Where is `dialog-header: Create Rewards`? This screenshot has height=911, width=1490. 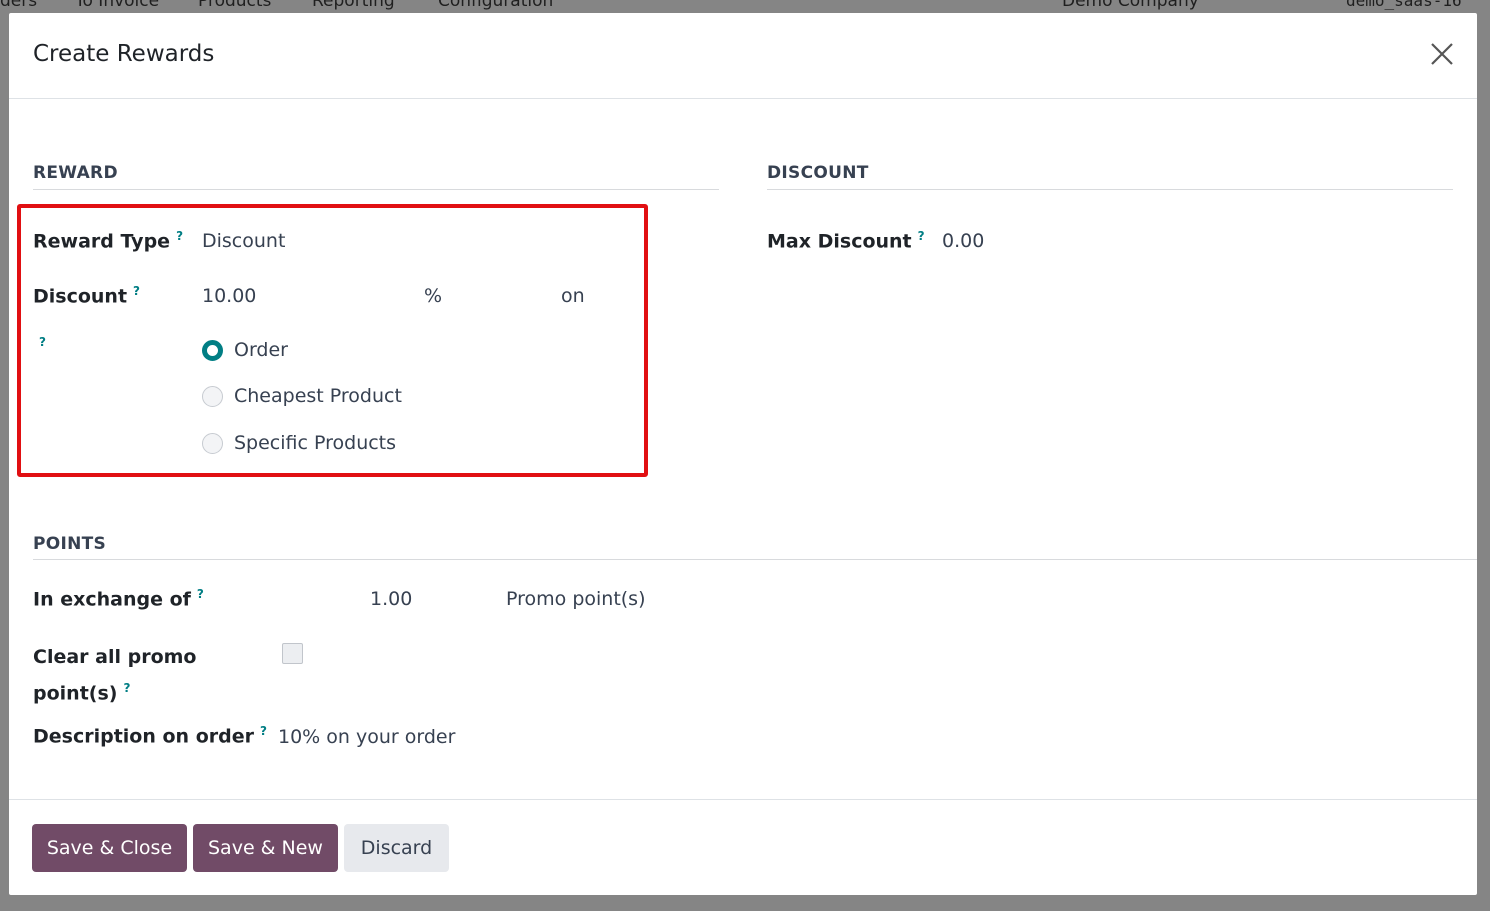 dialog-header: Create Rewards is located at coordinates (743, 56).